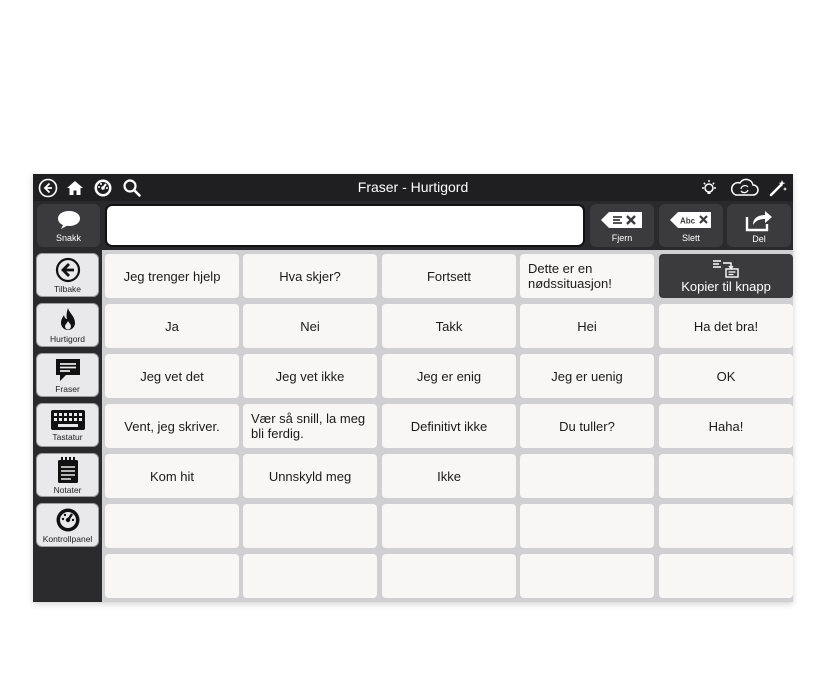  I want to click on sidebar-item-kontrollpanel: Kontrollpanel, so click(67, 525).